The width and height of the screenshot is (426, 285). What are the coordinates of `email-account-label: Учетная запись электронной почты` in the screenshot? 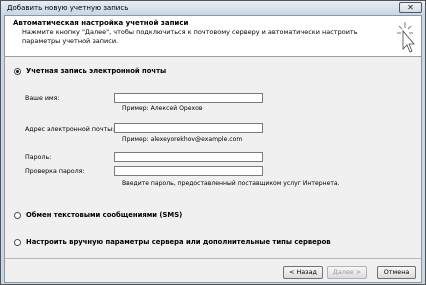 It's located at (96, 71).